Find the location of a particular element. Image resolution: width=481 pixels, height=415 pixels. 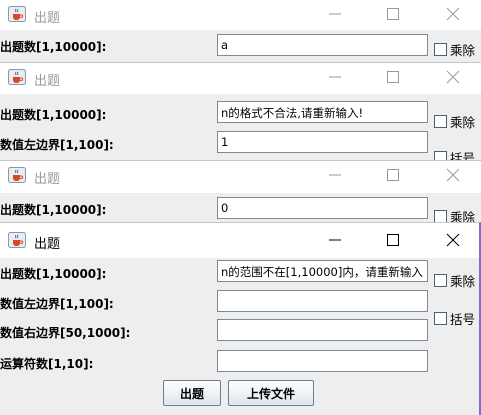

count-input: a is located at coordinates (322, 45).